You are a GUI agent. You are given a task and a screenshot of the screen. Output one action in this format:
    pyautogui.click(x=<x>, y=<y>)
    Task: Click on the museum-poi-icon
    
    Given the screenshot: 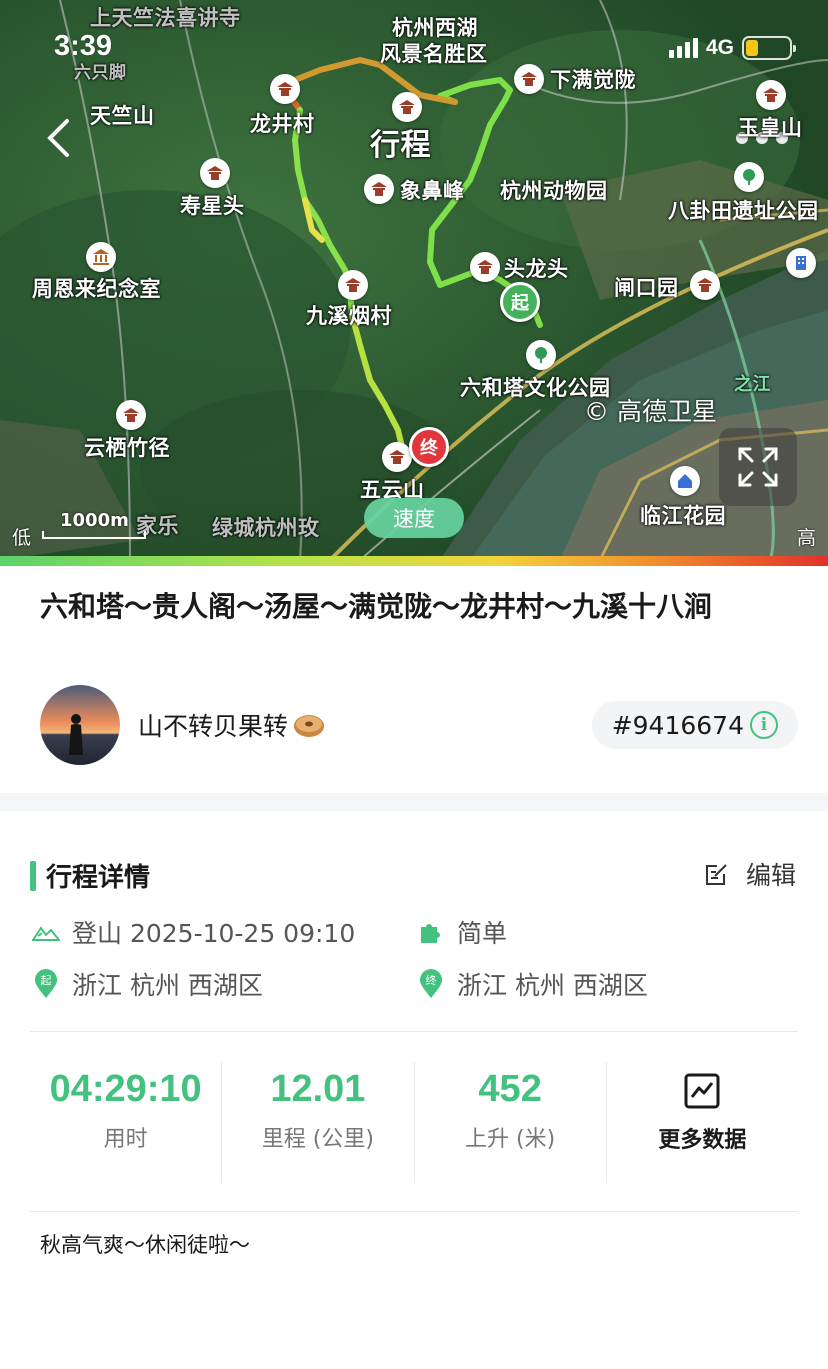 What is the action you would take?
    pyautogui.click(x=101, y=257)
    